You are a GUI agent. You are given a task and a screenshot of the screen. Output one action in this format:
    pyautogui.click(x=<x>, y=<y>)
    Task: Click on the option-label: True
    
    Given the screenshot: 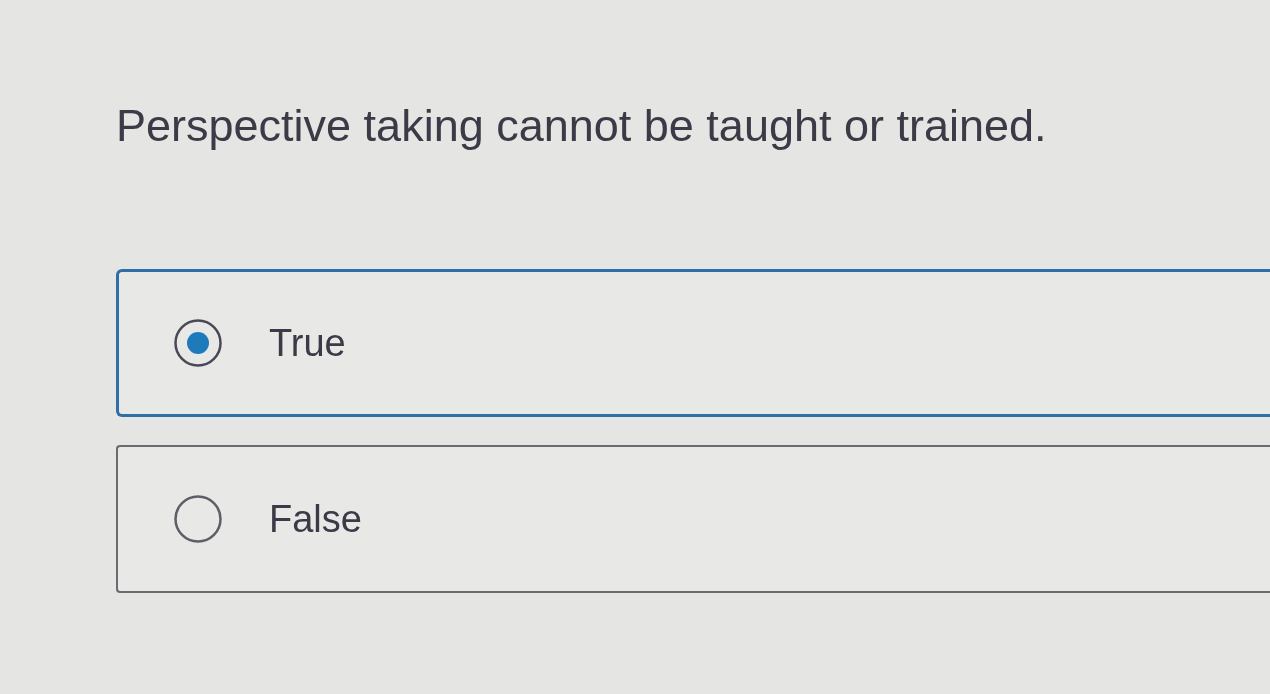 What is the action you would take?
    pyautogui.click(x=307, y=343)
    